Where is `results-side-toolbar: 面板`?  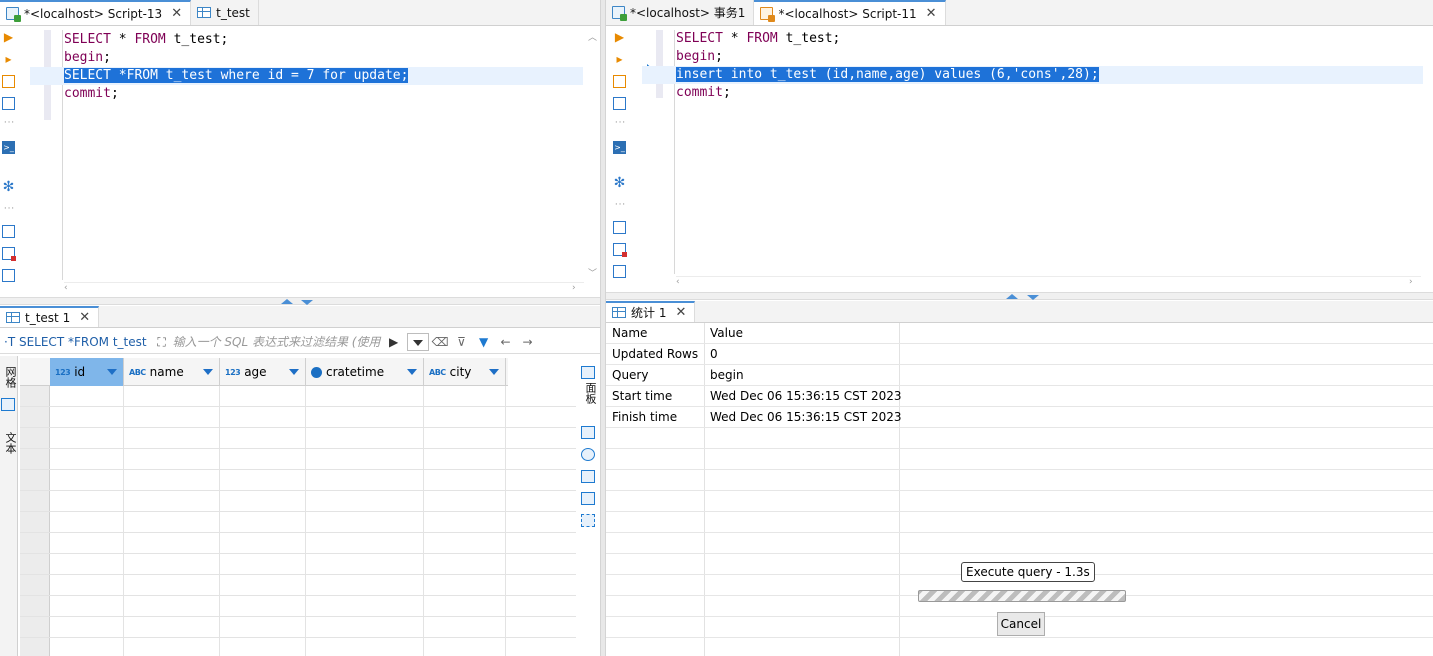 results-side-toolbar: 面板 is located at coordinates (588, 445).